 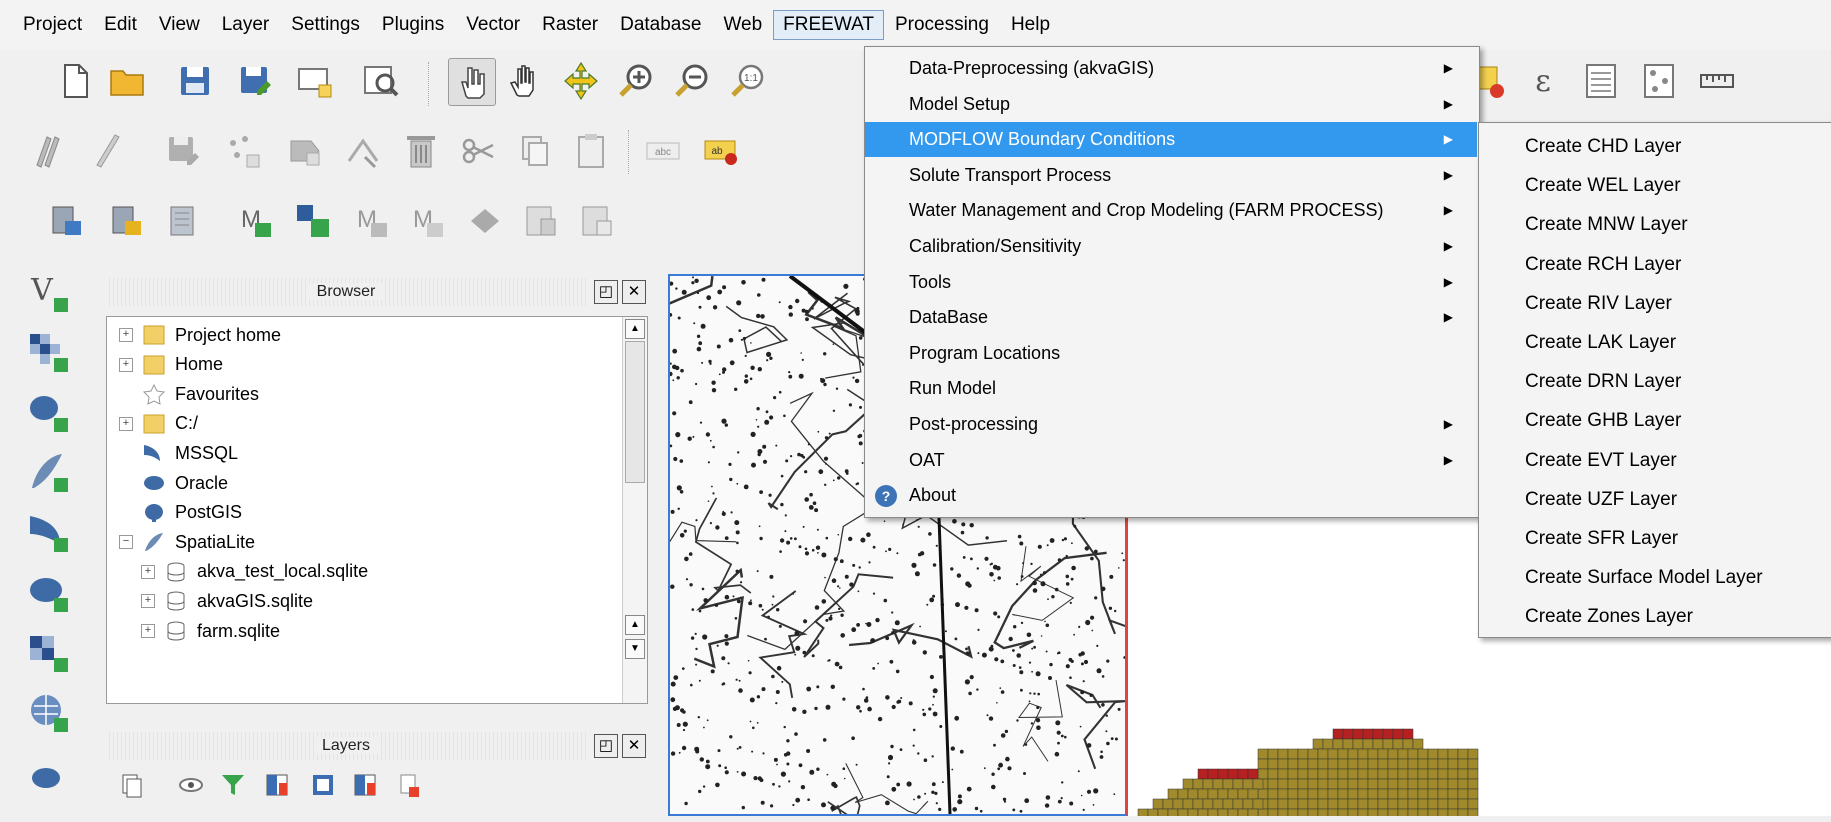 What do you see at coordinates (749, 81) in the screenshot?
I see `zoom-native-resolution-icon: 1:1` at bounding box center [749, 81].